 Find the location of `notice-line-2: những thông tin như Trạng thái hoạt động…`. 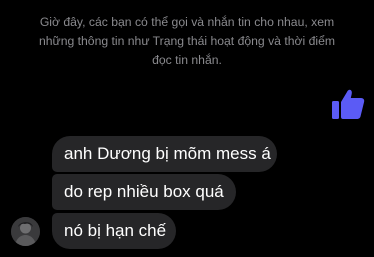

notice-line-2: những thông tin như Trạng thái hoạt động… is located at coordinates (187, 41).